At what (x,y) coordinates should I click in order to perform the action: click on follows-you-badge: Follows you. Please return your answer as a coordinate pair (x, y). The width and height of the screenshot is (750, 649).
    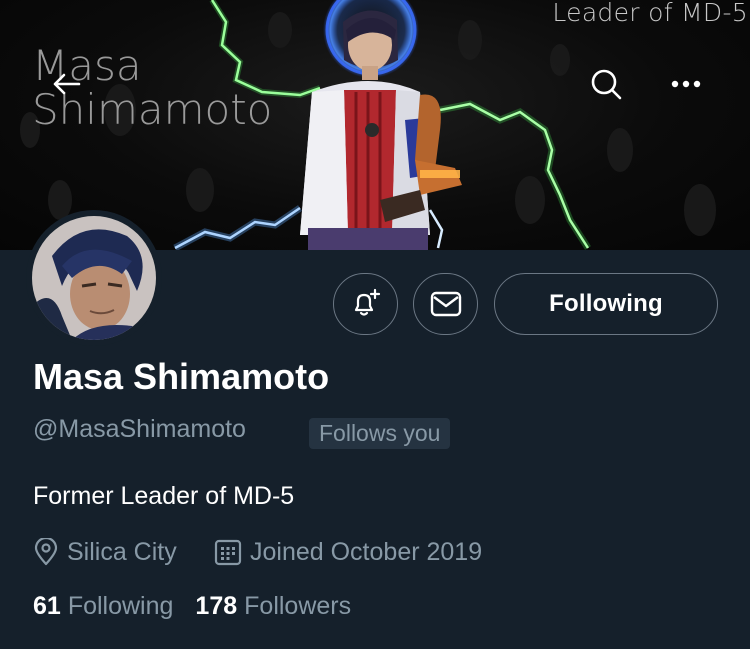
    Looking at the image, I should click on (380, 433).